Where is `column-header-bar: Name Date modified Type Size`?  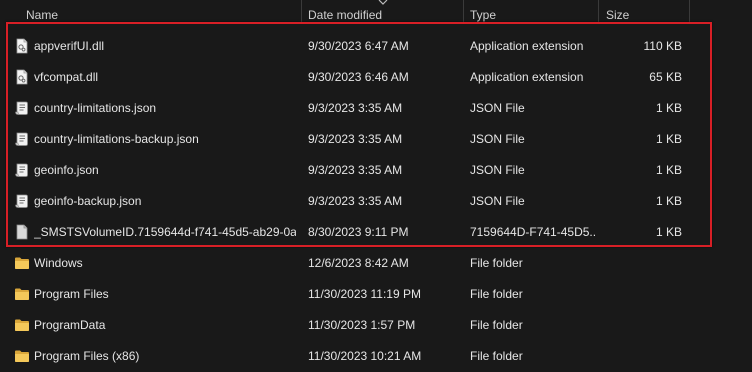 column-header-bar: Name Date modified Type Size is located at coordinates (376, 11).